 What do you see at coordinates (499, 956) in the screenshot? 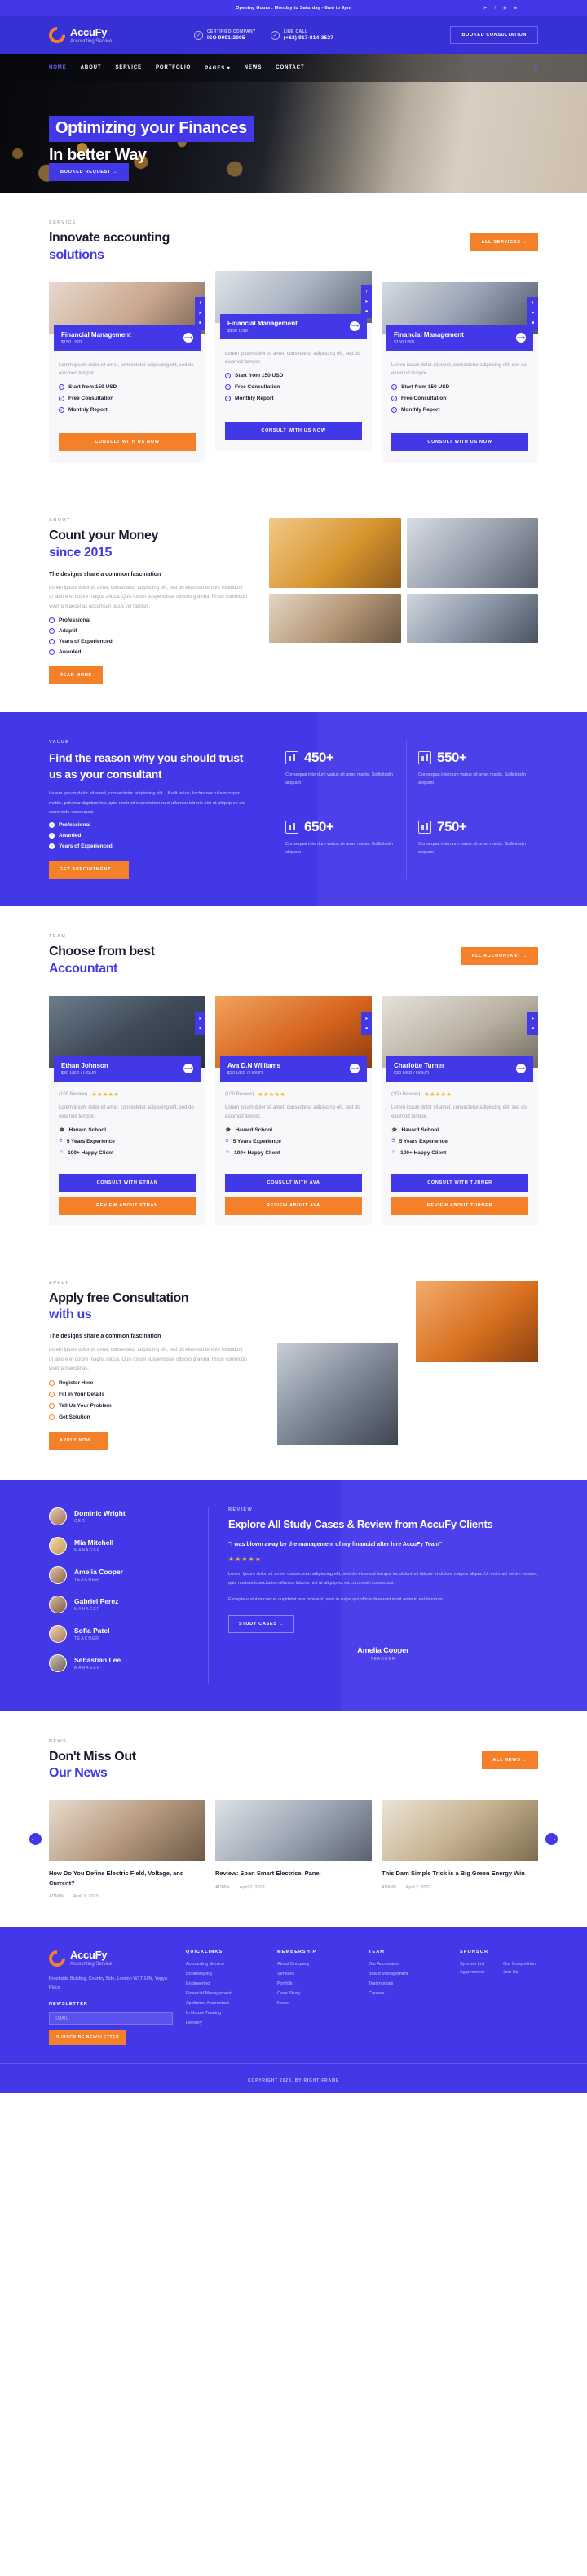
I see `all-accountant-button: ALL ACCOUNTANT →` at bounding box center [499, 956].